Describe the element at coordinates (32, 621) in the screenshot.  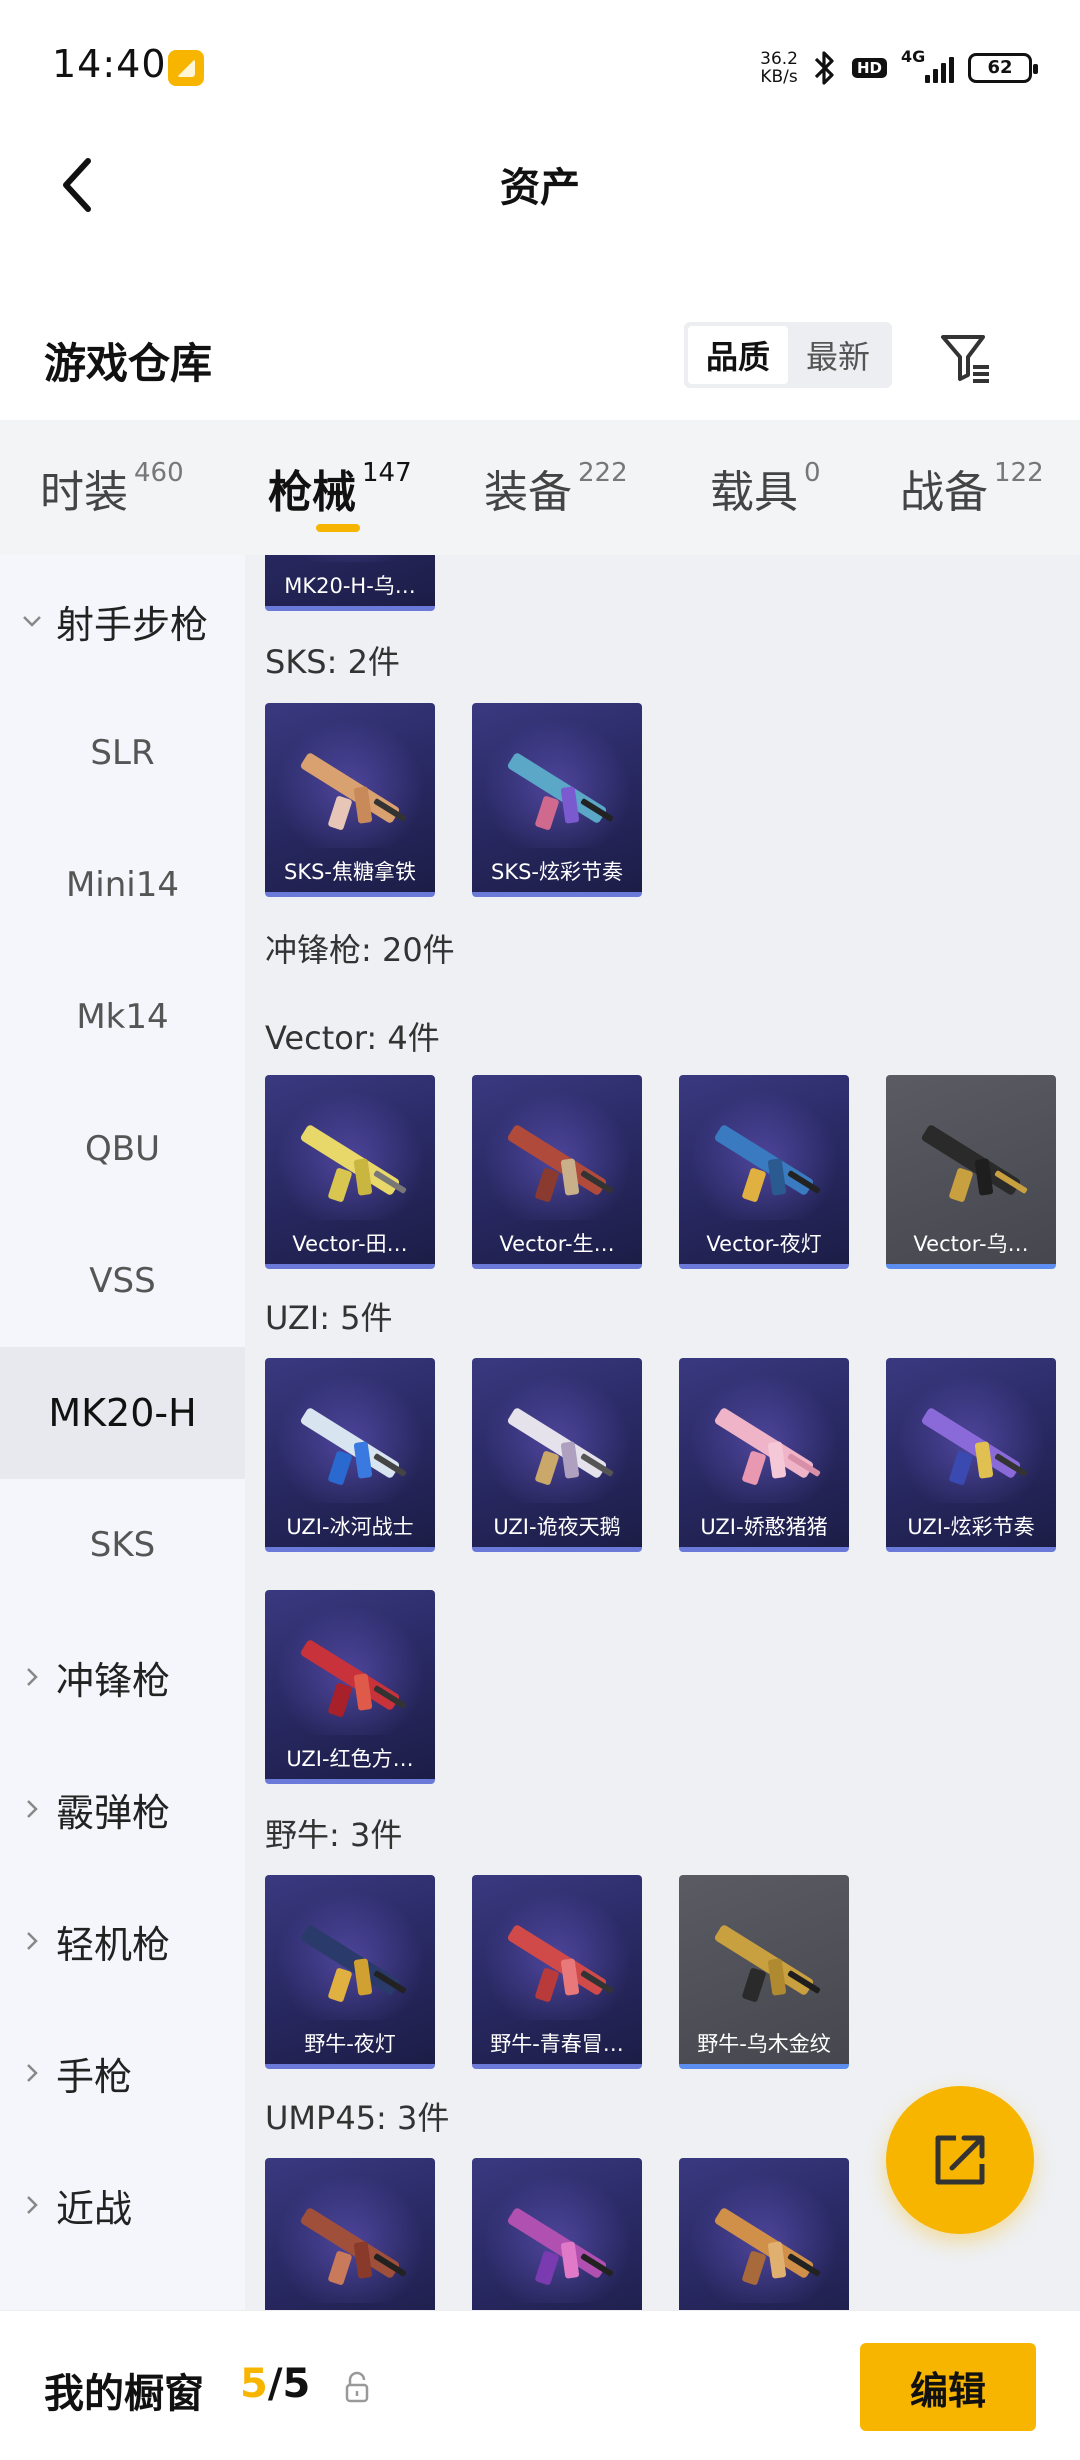
I see `chevron-down-icon` at that location.